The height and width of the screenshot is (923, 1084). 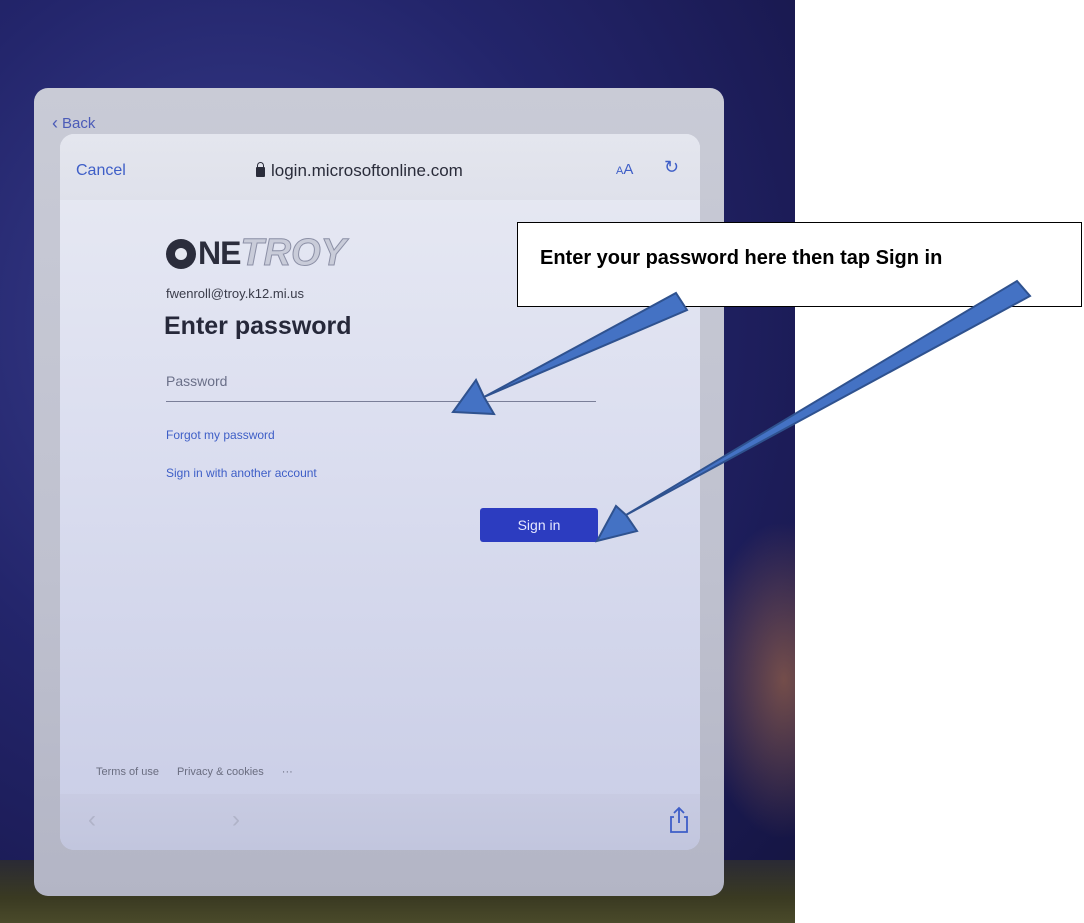 I want to click on forgot-password-link: Forgot my password, so click(x=220, y=435).